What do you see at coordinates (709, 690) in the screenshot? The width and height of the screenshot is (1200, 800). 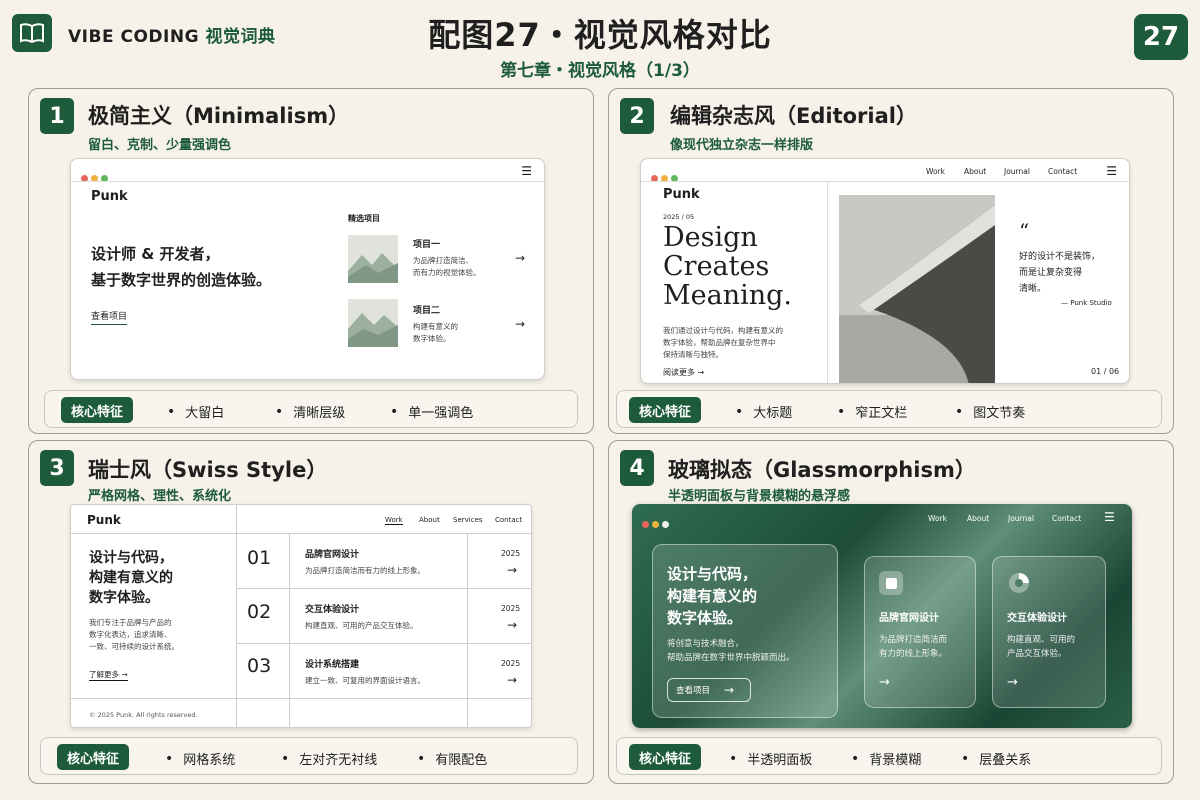 I see `view-projects-button: 查看项目 →` at bounding box center [709, 690].